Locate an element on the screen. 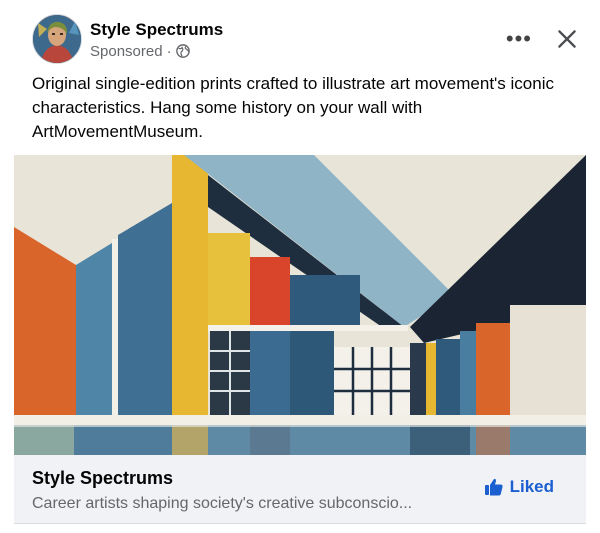  sponsored-label: Sponsored is located at coordinates (126, 51).